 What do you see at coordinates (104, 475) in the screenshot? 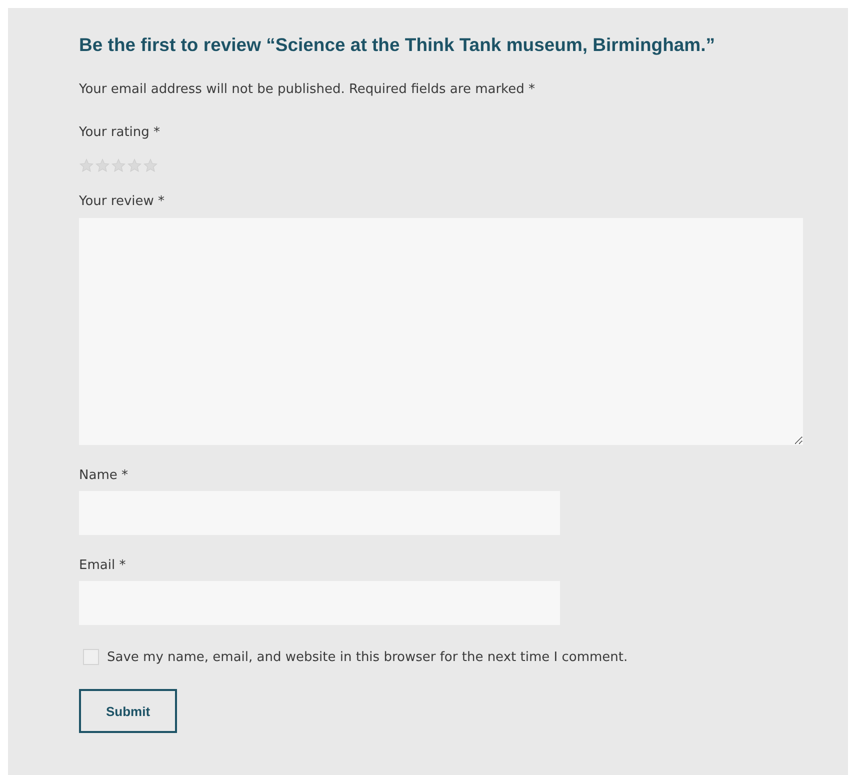
I see `field-label: Name *` at bounding box center [104, 475].